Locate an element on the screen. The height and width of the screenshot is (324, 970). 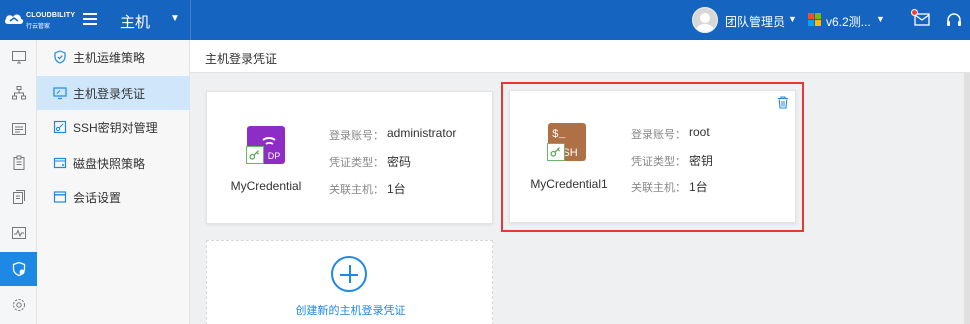
header-divider is located at coordinates (190, 20).